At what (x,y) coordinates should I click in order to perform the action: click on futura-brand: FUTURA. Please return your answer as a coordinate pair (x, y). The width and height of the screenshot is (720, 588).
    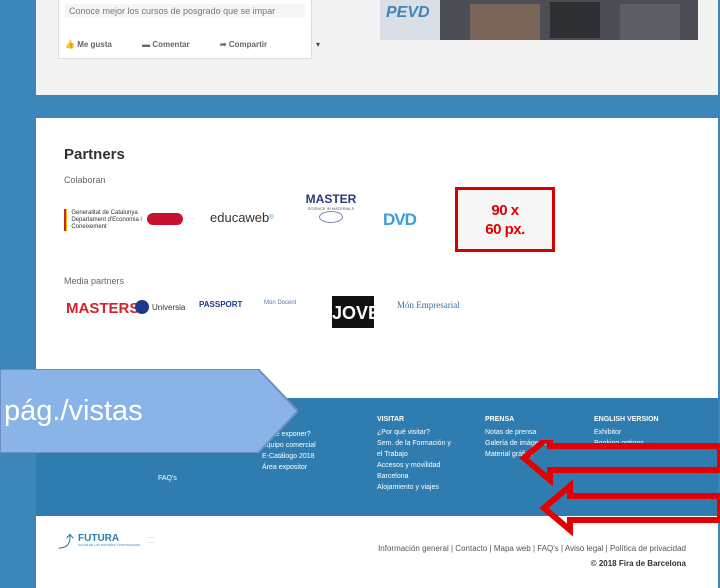
    Looking at the image, I should click on (99, 538).